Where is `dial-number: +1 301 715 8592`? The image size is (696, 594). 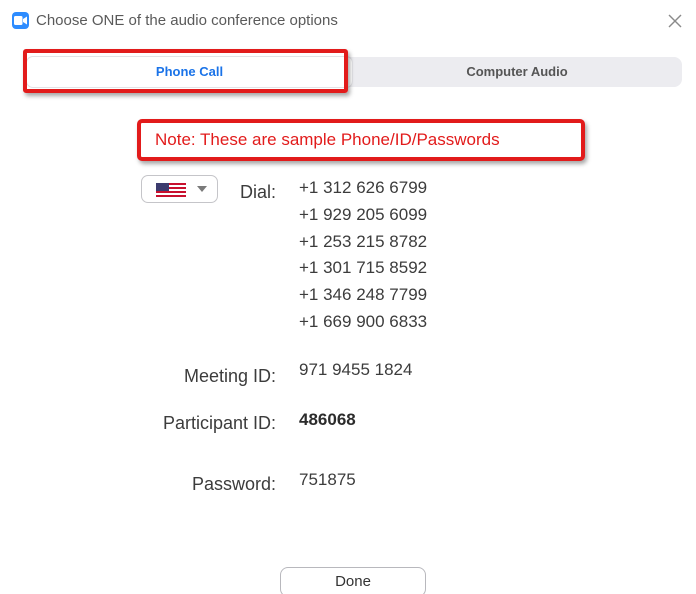
dial-number: +1 301 715 8592 is located at coordinates (363, 268).